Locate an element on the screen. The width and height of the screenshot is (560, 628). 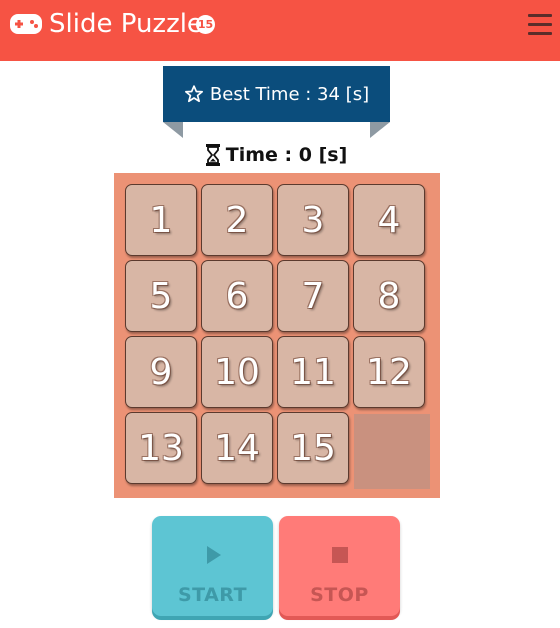
puzzle-tile: 12 is located at coordinates (389, 372).